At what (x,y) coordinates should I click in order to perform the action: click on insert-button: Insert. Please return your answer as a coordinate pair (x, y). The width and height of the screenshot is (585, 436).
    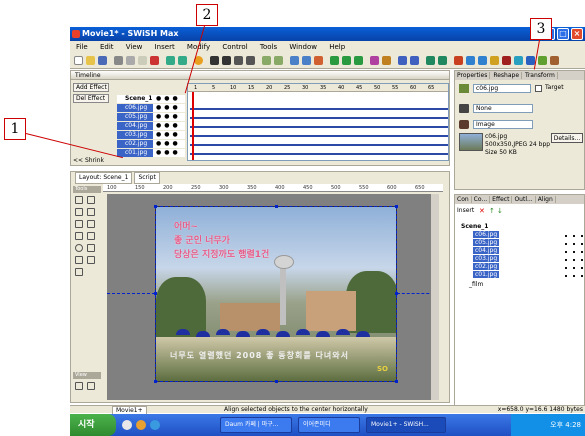
    Looking at the image, I should click on (465, 210).